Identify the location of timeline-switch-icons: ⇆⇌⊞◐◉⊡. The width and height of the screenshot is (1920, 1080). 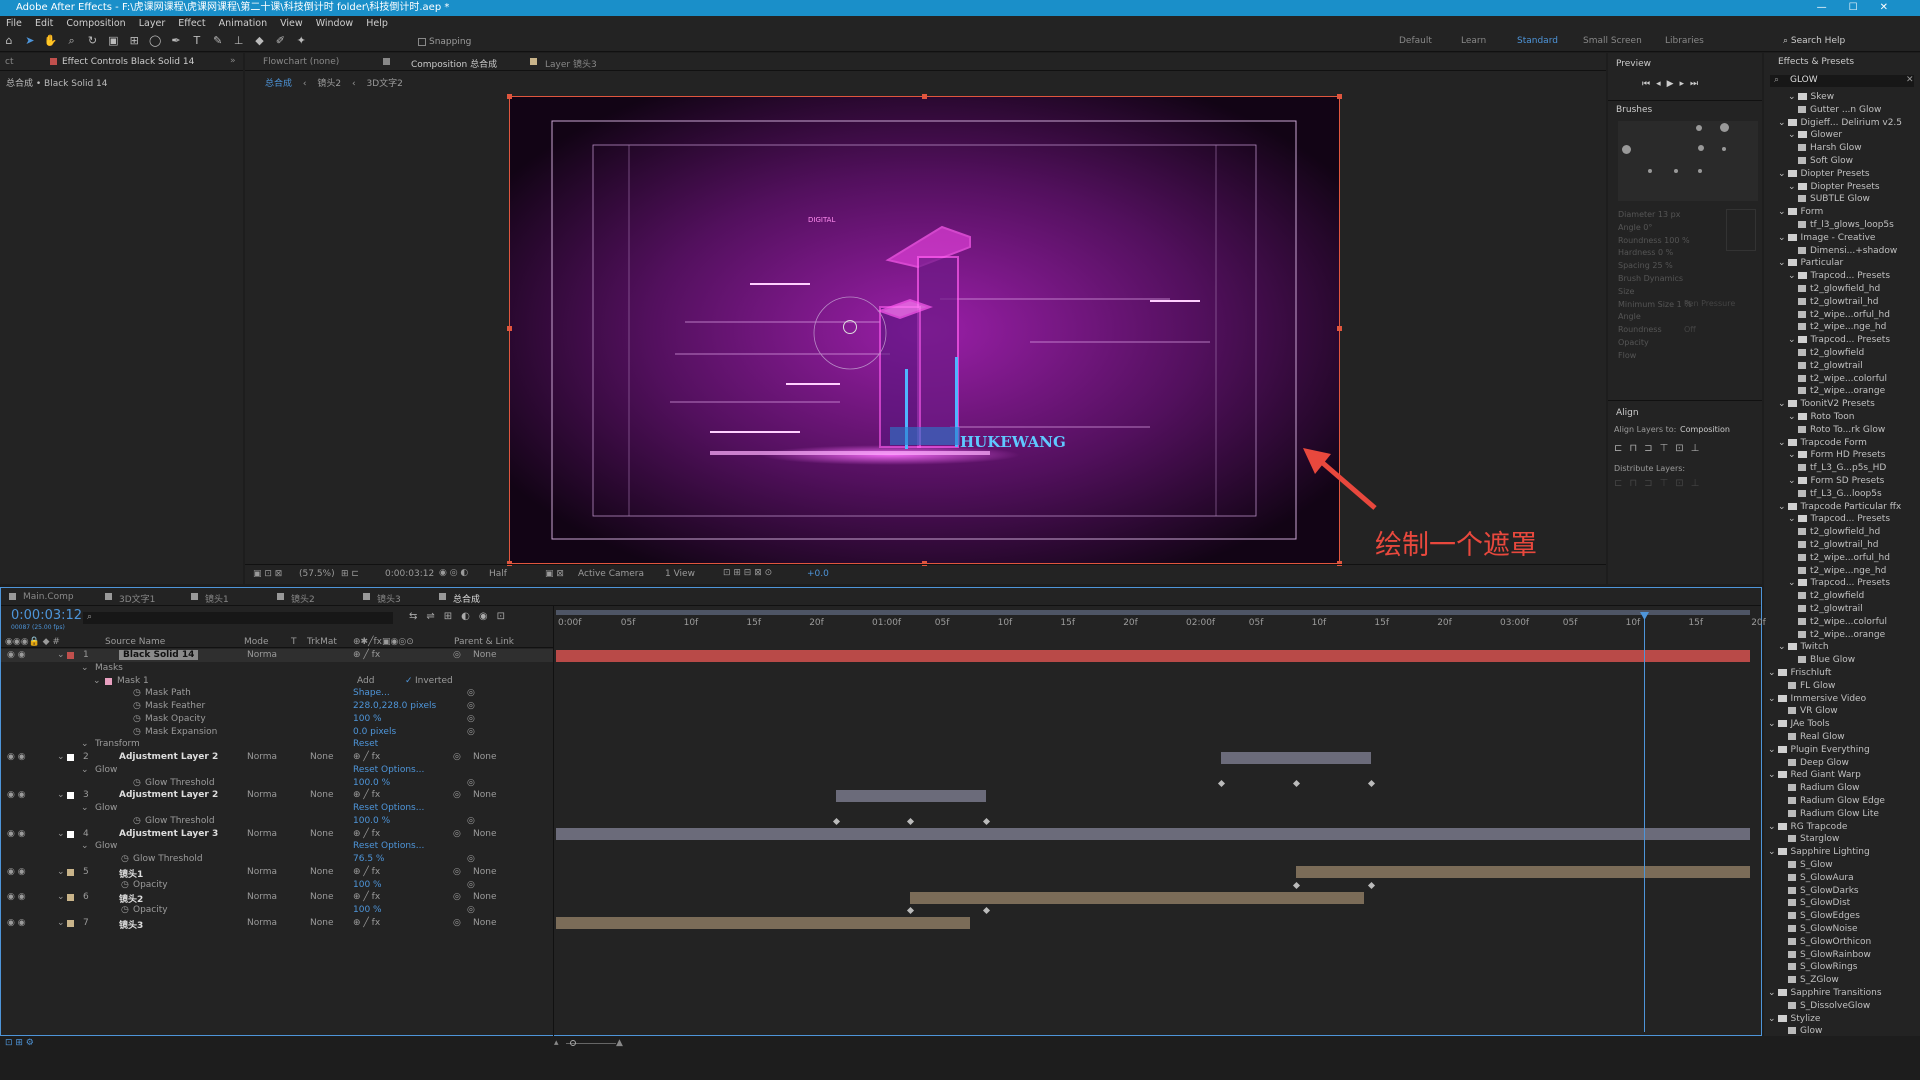
(461, 616).